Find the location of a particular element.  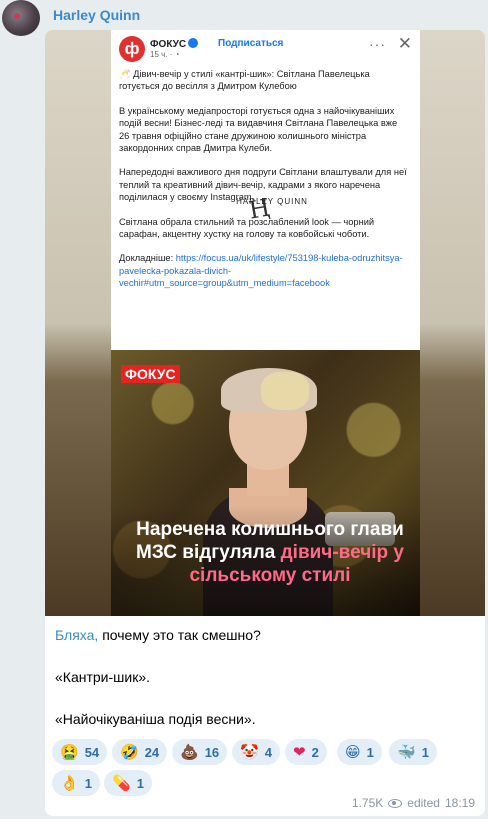

reaction-clown: 🤡 4 is located at coordinates (256, 752).